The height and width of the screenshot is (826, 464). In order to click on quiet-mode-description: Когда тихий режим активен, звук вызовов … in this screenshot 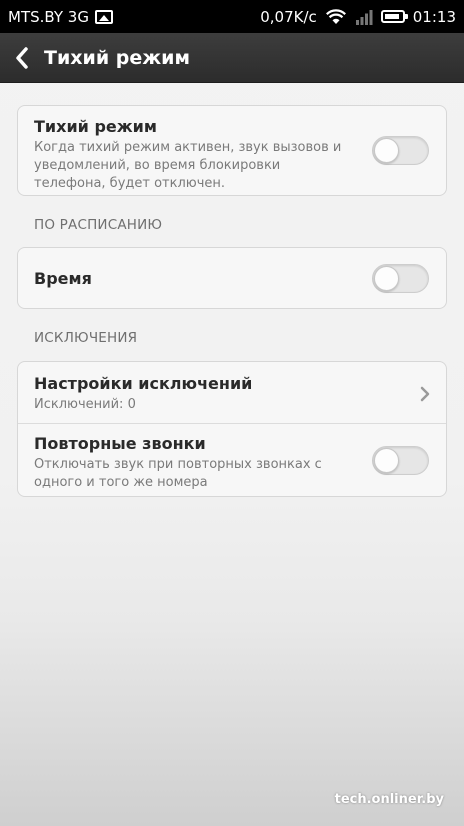, I will do `click(188, 165)`.